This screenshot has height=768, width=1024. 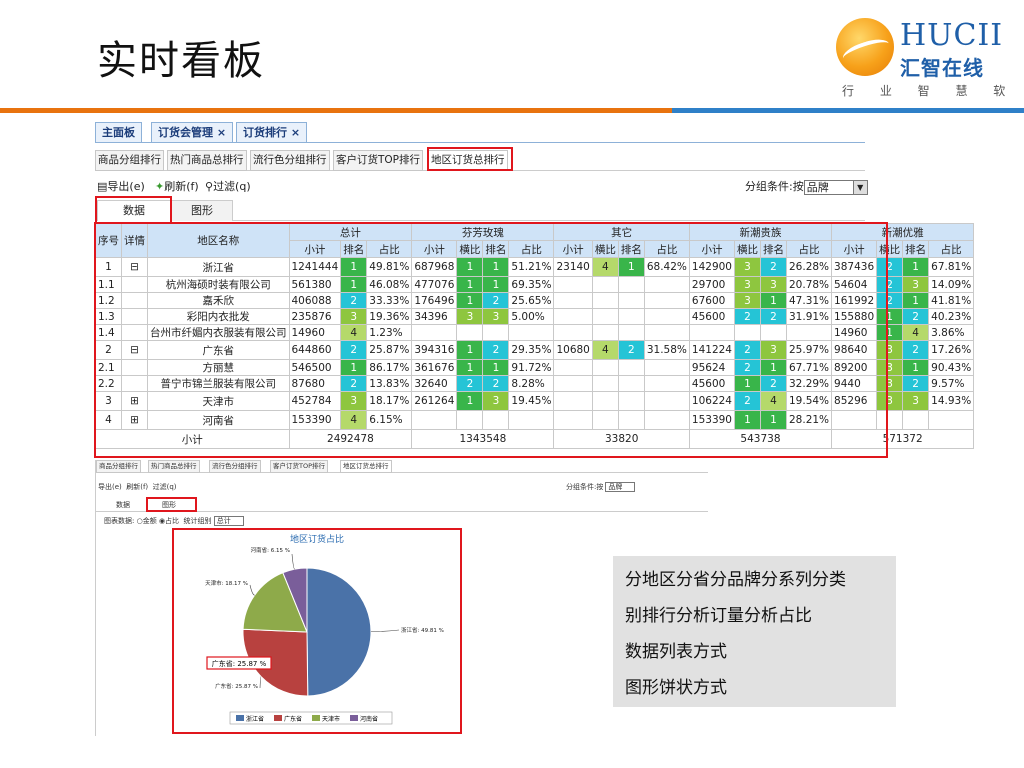 I want to click on table-cell: 90.43%, so click(x=951, y=367).